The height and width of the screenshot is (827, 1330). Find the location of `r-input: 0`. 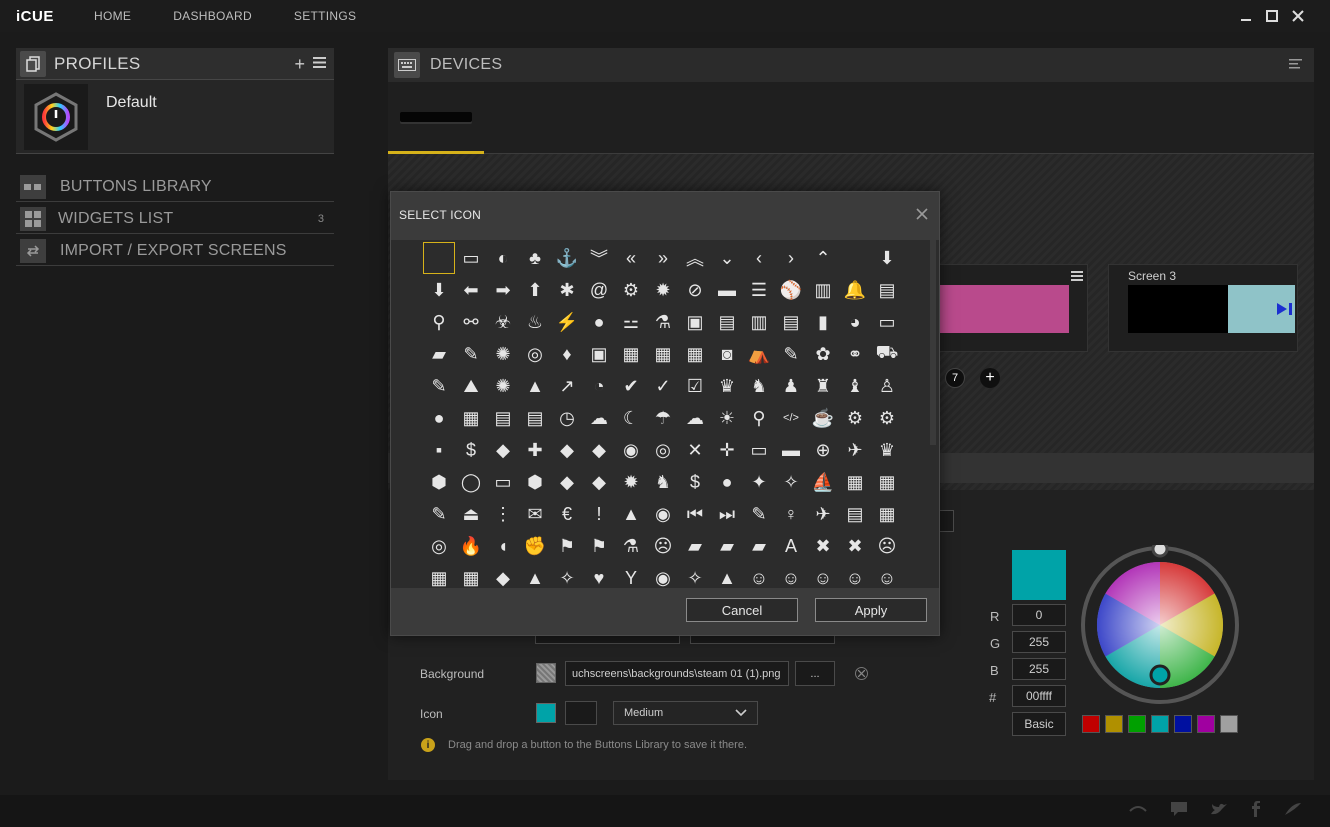

r-input: 0 is located at coordinates (1039, 615).